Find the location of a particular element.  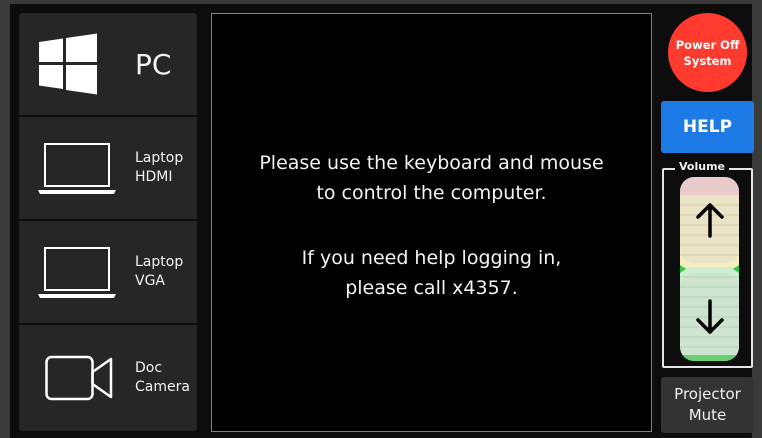

source-label-laptop-vga: Laptop VGA is located at coordinates (159, 271).